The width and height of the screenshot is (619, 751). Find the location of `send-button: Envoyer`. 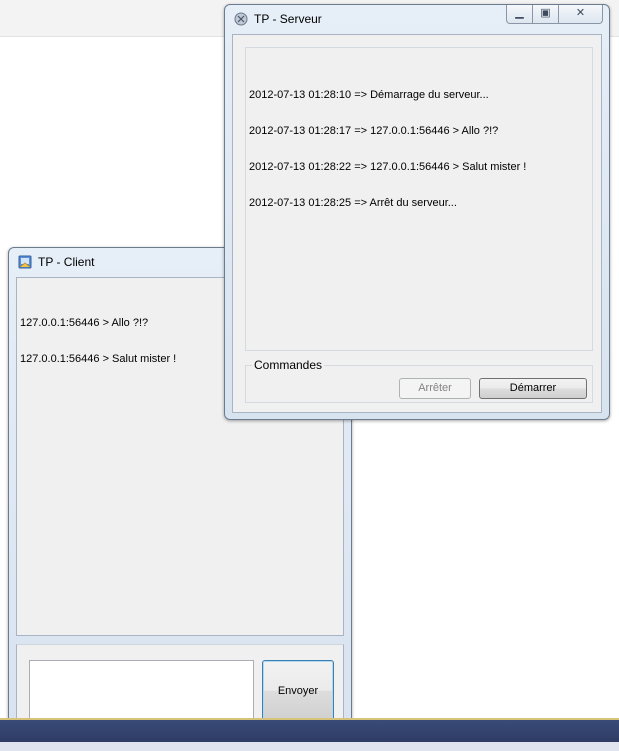

send-button: Envoyer is located at coordinates (298, 691).